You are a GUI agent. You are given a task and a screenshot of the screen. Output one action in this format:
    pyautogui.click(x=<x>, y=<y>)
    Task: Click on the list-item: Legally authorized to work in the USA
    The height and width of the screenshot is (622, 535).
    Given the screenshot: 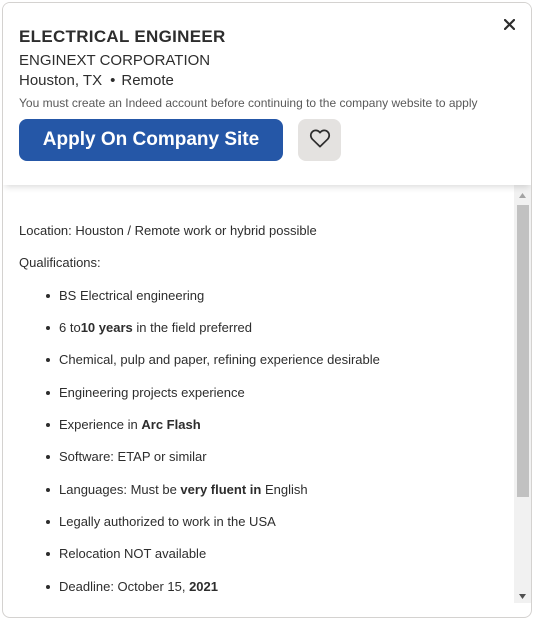 What is the action you would take?
    pyautogui.click(x=161, y=521)
    